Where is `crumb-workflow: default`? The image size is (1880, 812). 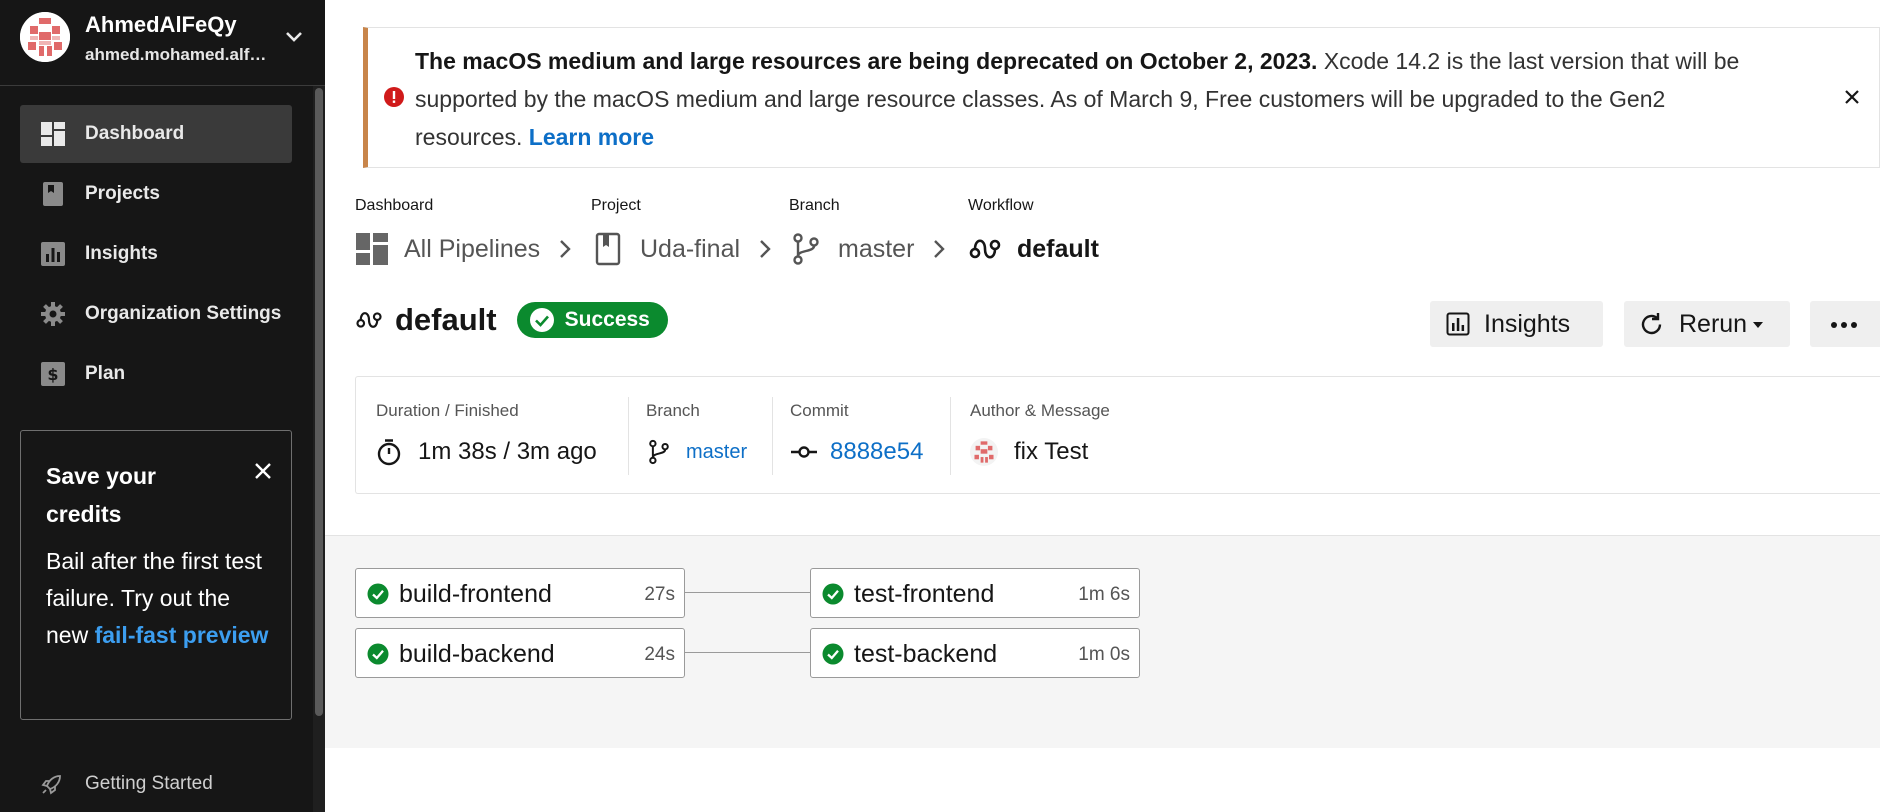
crumb-workflow: default is located at coordinates (1033, 249).